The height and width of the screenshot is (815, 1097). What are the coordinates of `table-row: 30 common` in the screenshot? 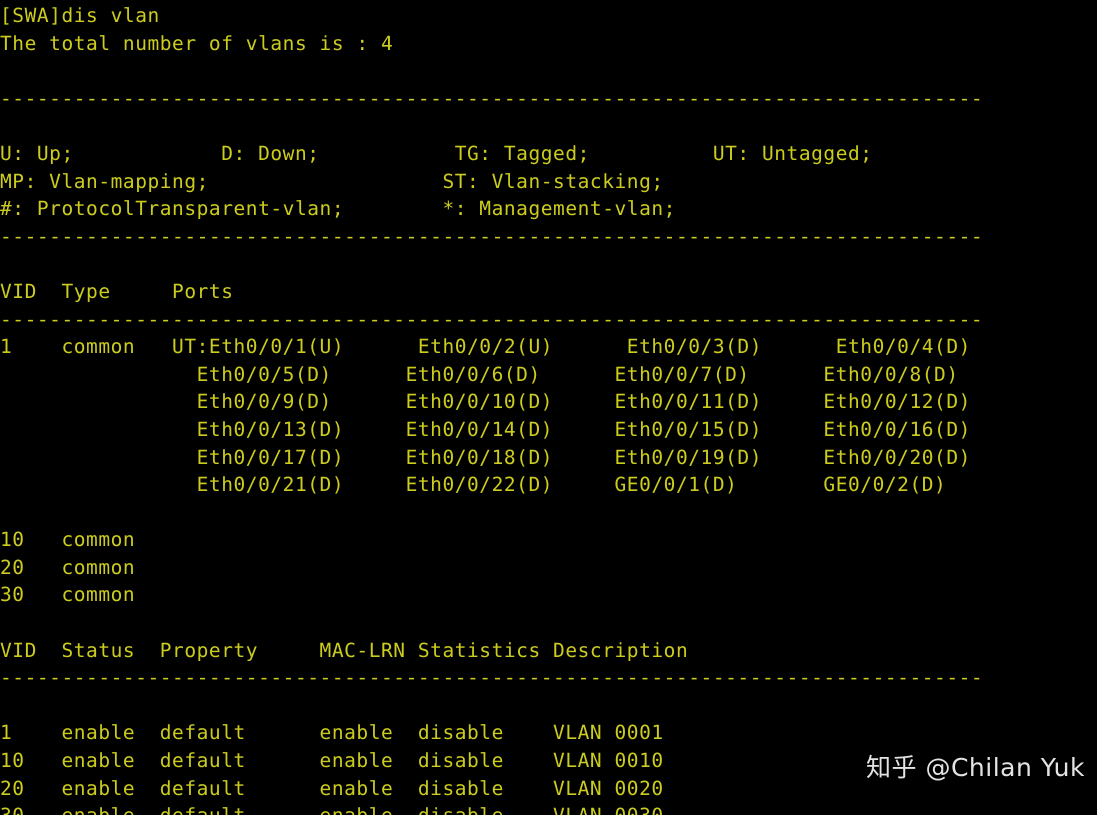 It's located at (68, 595).